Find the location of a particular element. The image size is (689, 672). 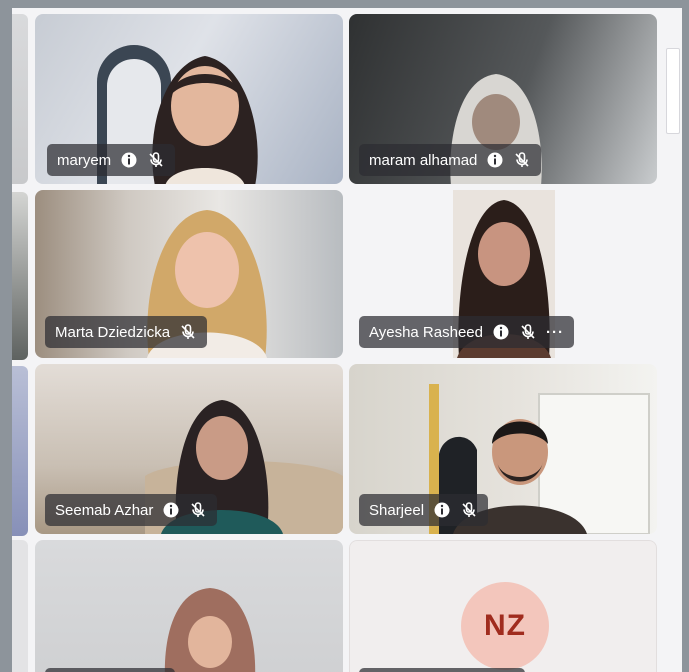

participant-name-label: maram alhamad is located at coordinates (450, 160).